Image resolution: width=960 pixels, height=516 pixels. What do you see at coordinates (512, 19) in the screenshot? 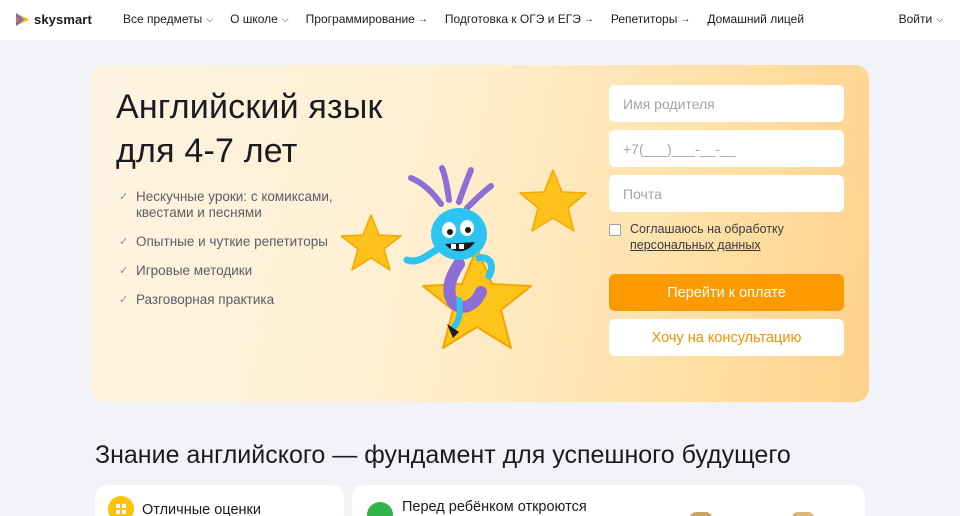
I see `nav-item-label: Подготовка к ОГЭ и ЕГЭ` at bounding box center [512, 19].